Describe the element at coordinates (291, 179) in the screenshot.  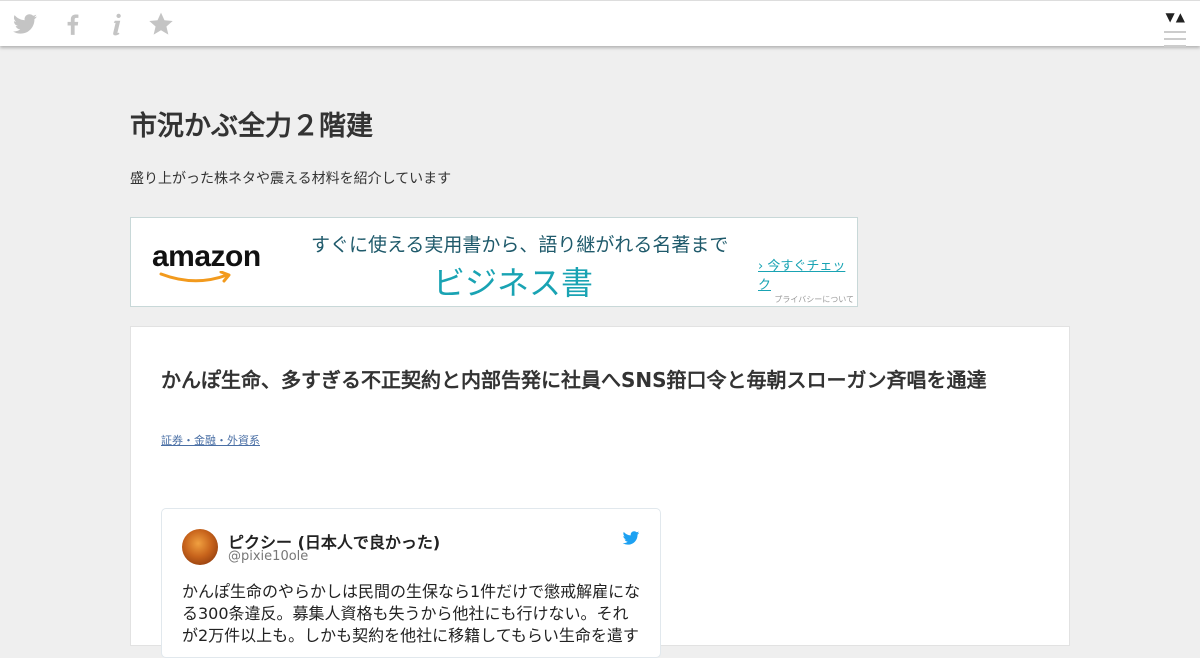
I see `site-description: 盛り上がった株ネタや震える材料を紹介しています` at that location.